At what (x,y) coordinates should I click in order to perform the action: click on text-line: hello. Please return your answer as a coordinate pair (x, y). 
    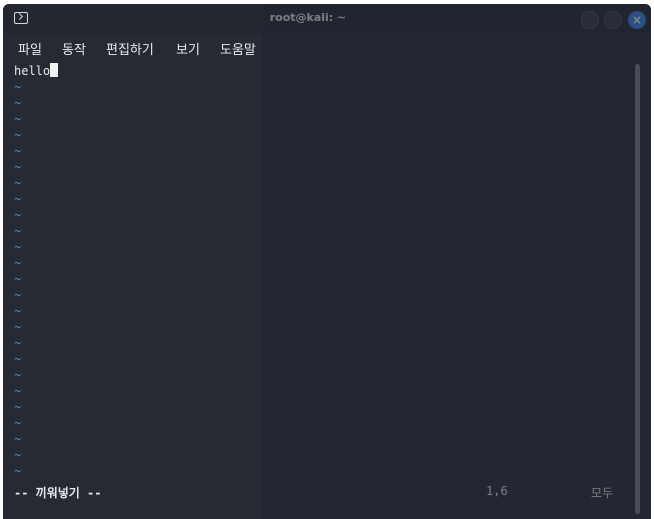
    Looking at the image, I should click on (36, 71).